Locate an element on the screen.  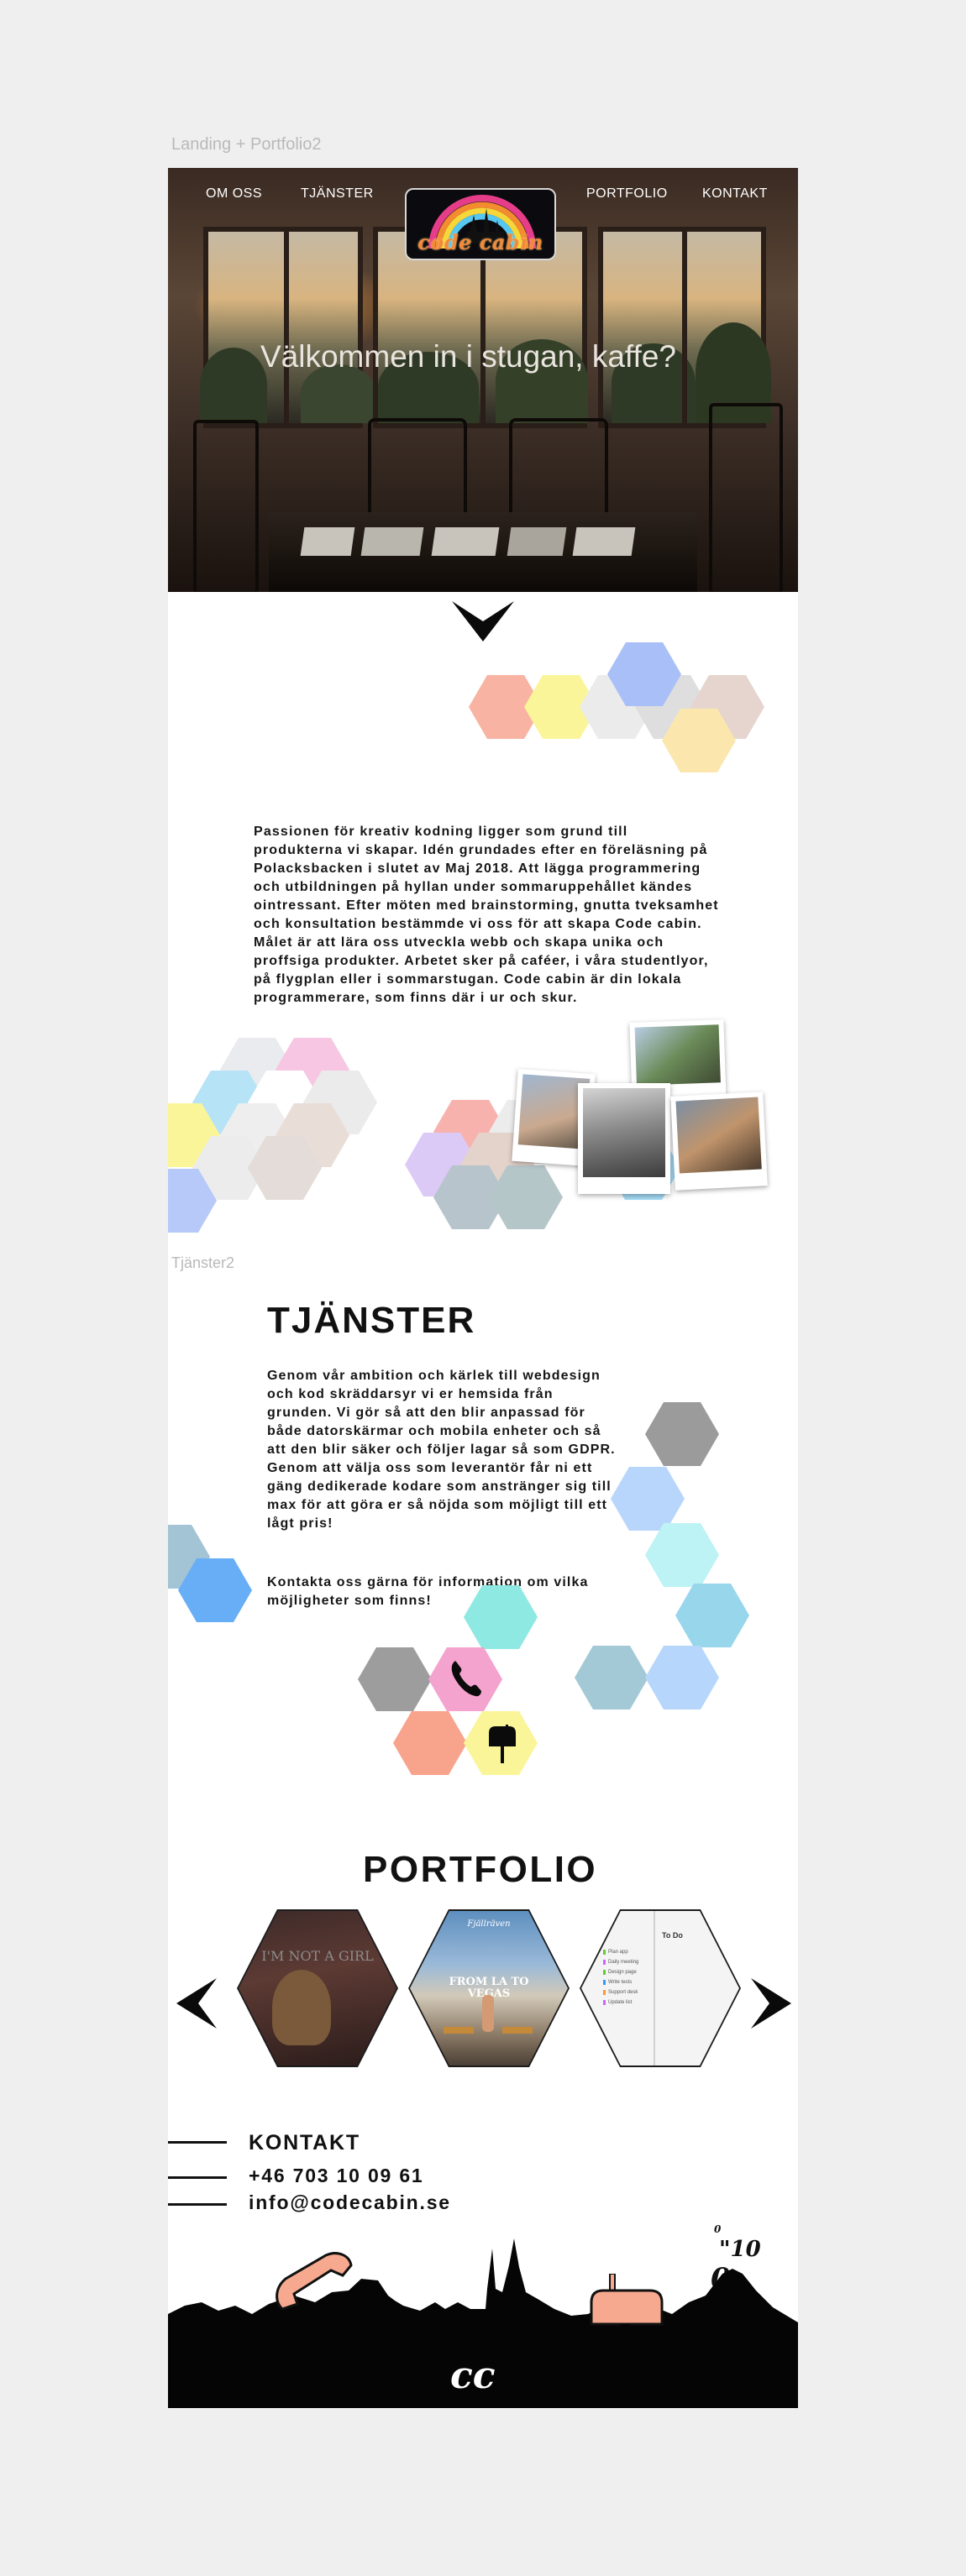
services-title: TJÄNSTER is located at coordinates (371, 1320).